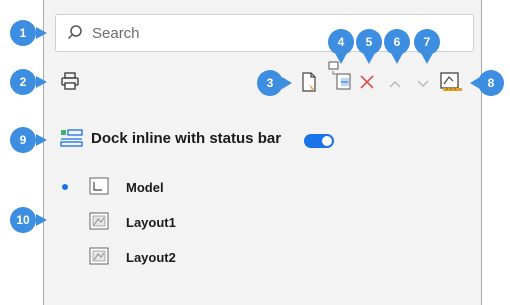 The image size is (510, 305). What do you see at coordinates (397, 42) in the screenshot?
I see `callout-6: 6` at bounding box center [397, 42].